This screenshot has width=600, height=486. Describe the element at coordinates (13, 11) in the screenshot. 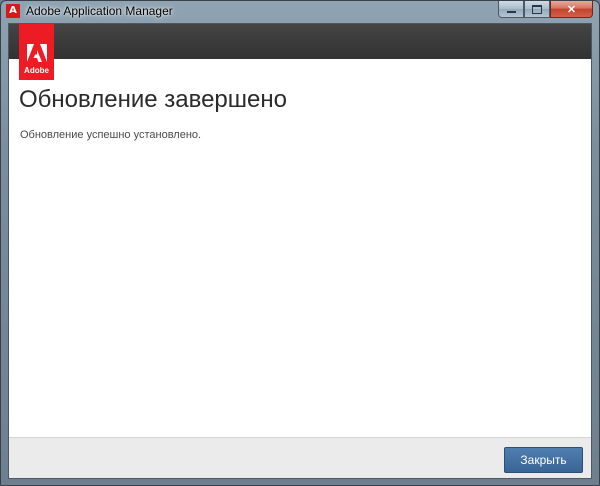

I see `adobe-app-icon: A` at that location.